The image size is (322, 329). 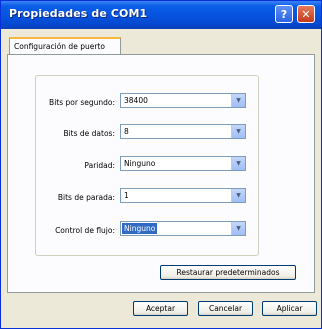 I want to click on baud-rate-label: Bits por segundo:, so click(x=82, y=102).